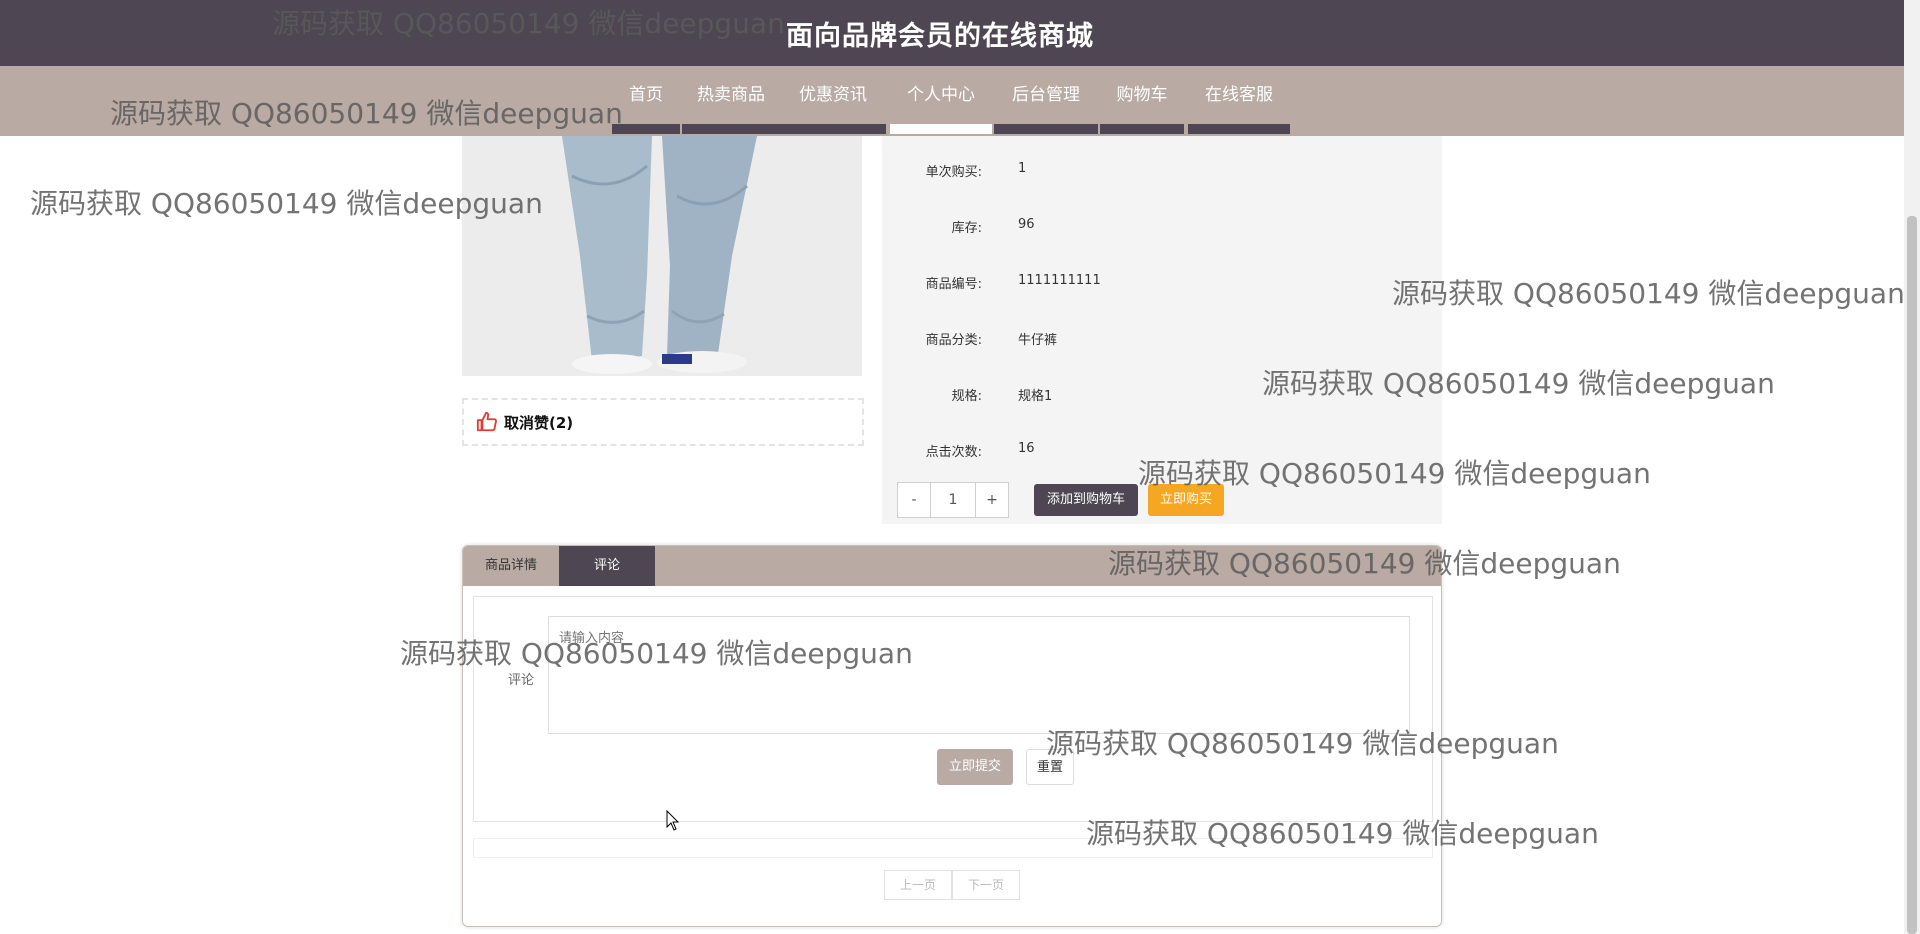 This screenshot has height=934, width=1920. Describe the element at coordinates (1059, 280) in the screenshot. I see `info-value-product-number: 1111111111` at that location.